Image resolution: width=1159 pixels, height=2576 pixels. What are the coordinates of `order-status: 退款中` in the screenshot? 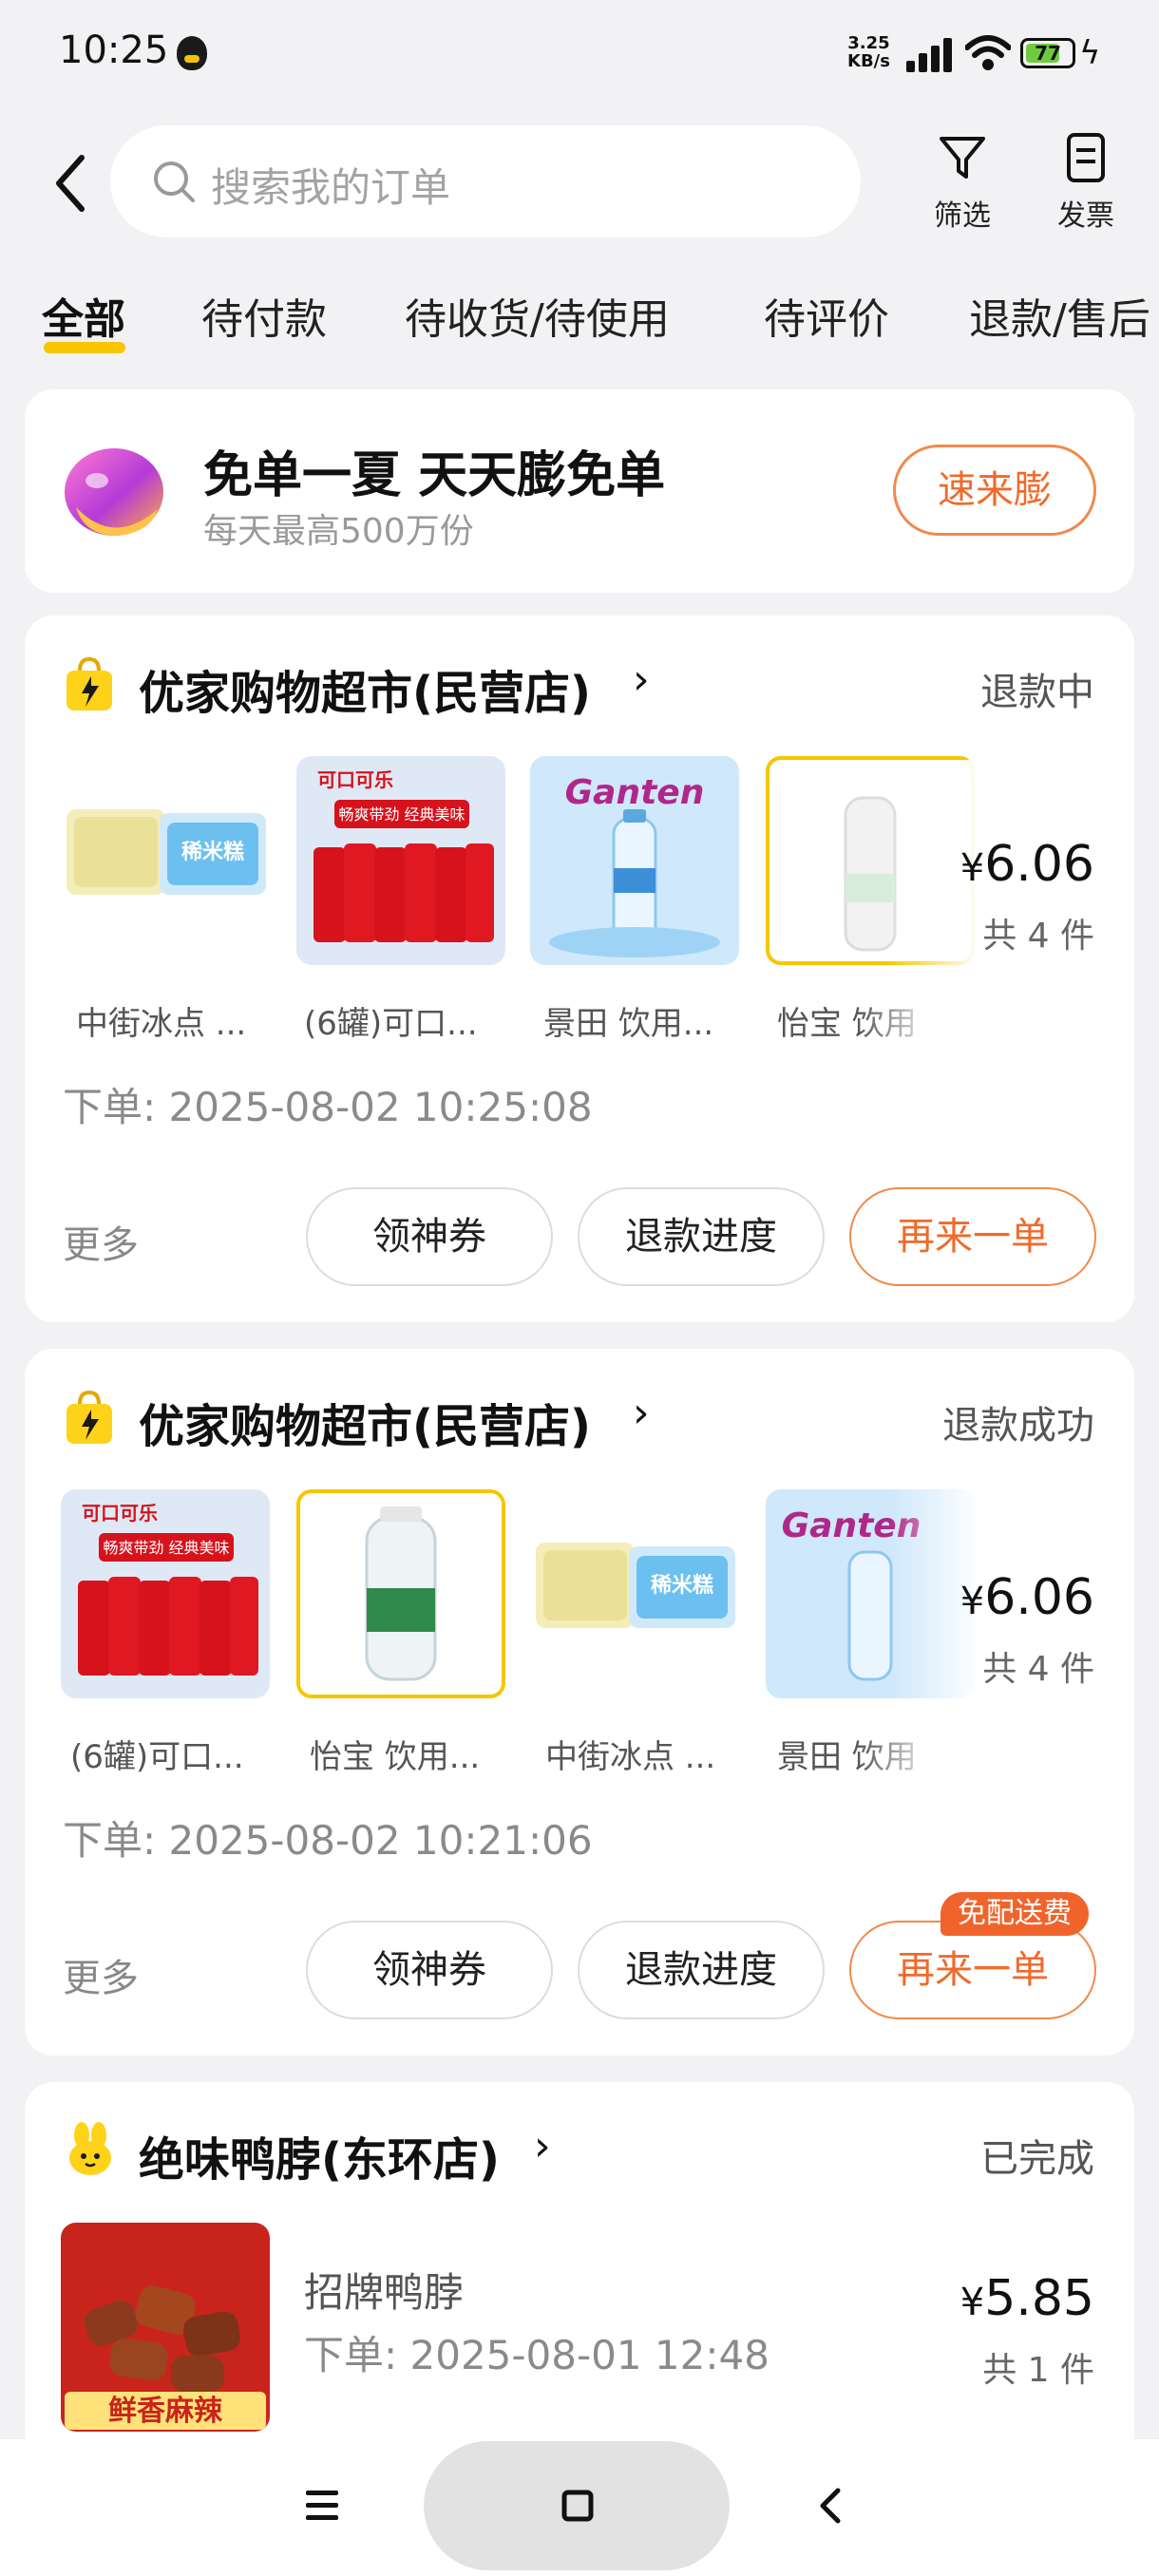 It's located at (1037, 692).